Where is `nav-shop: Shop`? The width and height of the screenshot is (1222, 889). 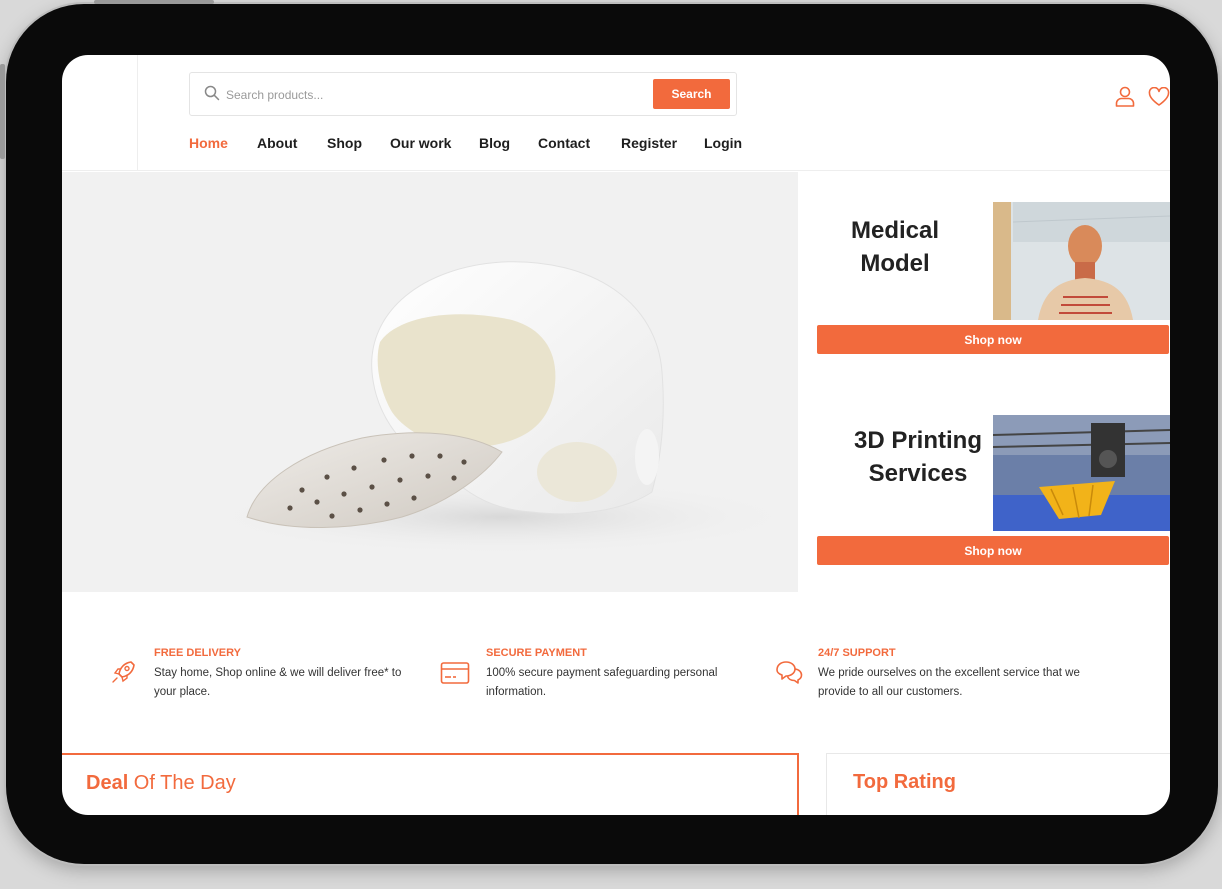 nav-shop: Shop is located at coordinates (344, 143).